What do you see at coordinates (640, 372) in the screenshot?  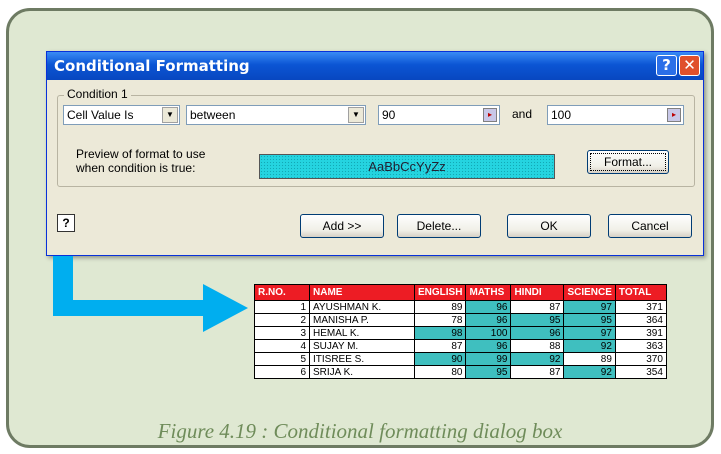 I see `table-cell: 354` at bounding box center [640, 372].